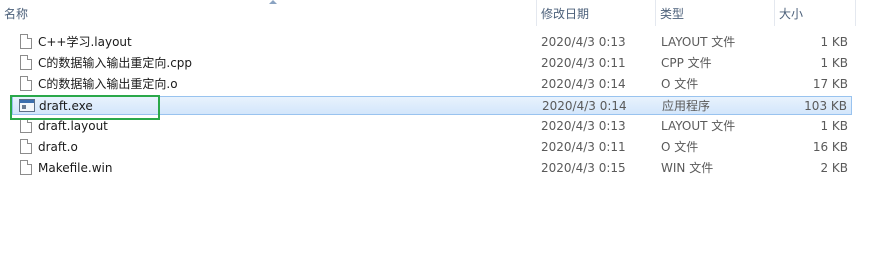 The image size is (883, 258). I want to click on file-name: Makefile.win, so click(75, 168).